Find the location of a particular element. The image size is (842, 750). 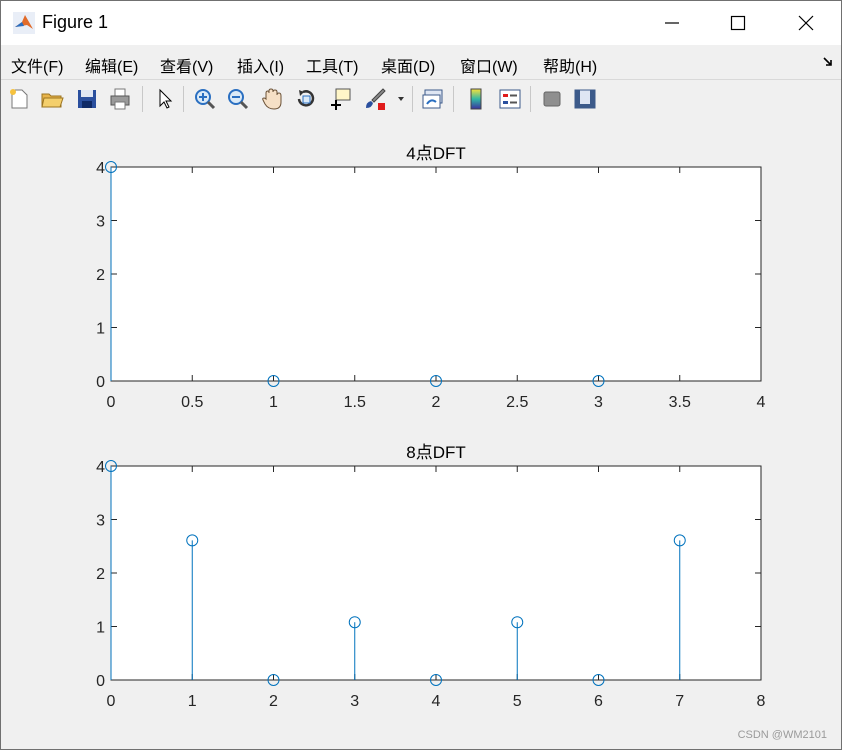

data-cursor-button is located at coordinates (340, 99).